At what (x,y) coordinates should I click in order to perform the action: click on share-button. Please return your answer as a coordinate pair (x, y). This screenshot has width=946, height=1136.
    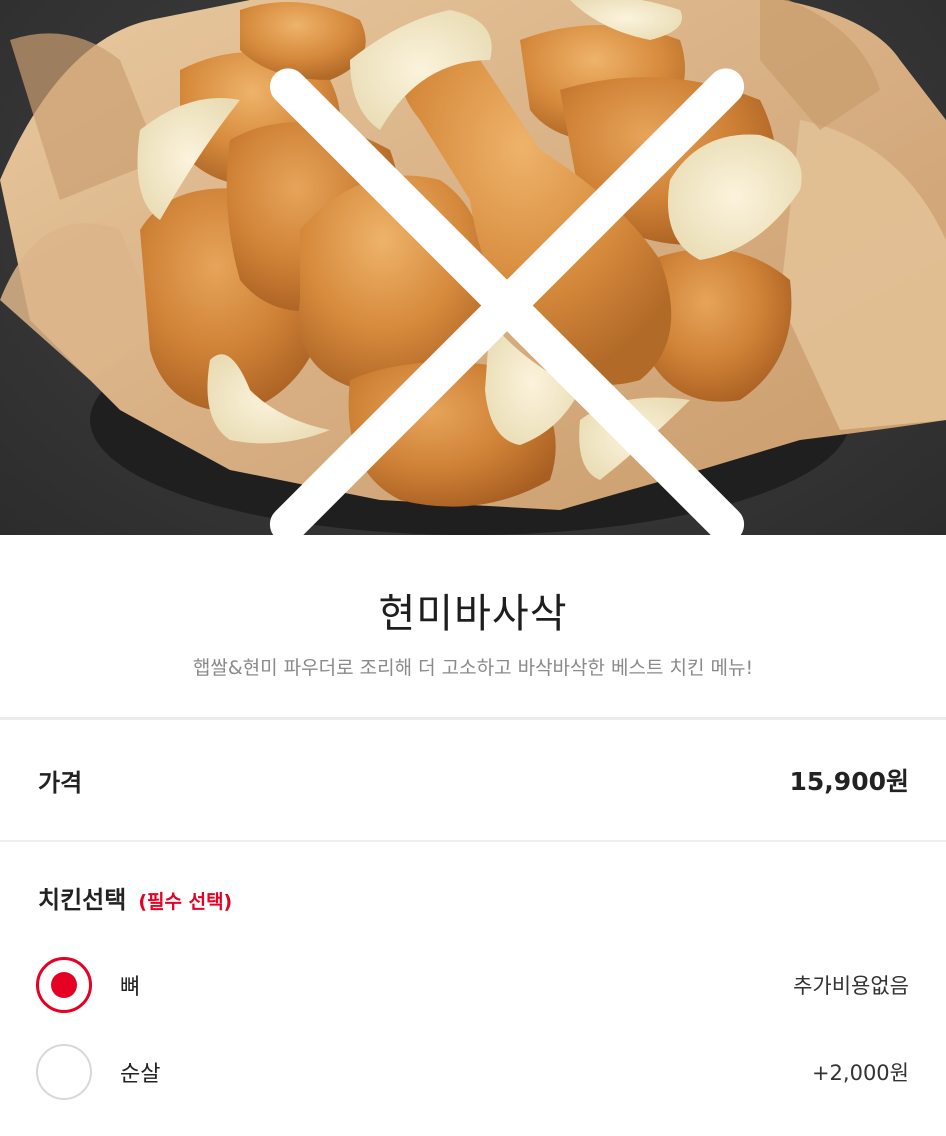
    Looking at the image, I should click on (886, 64).